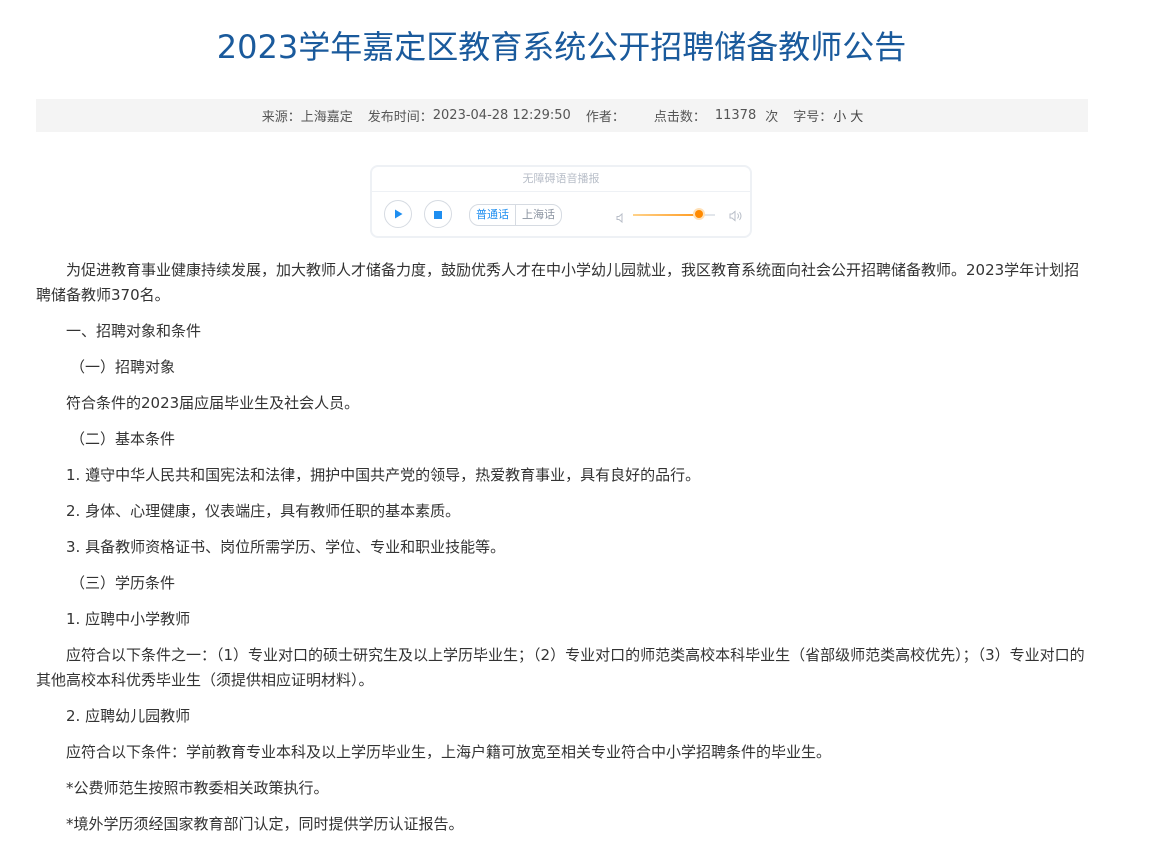  Describe the element at coordinates (561, 179) in the screenshot. I see `audio-player-header: 无障碍语音播报` at that location.